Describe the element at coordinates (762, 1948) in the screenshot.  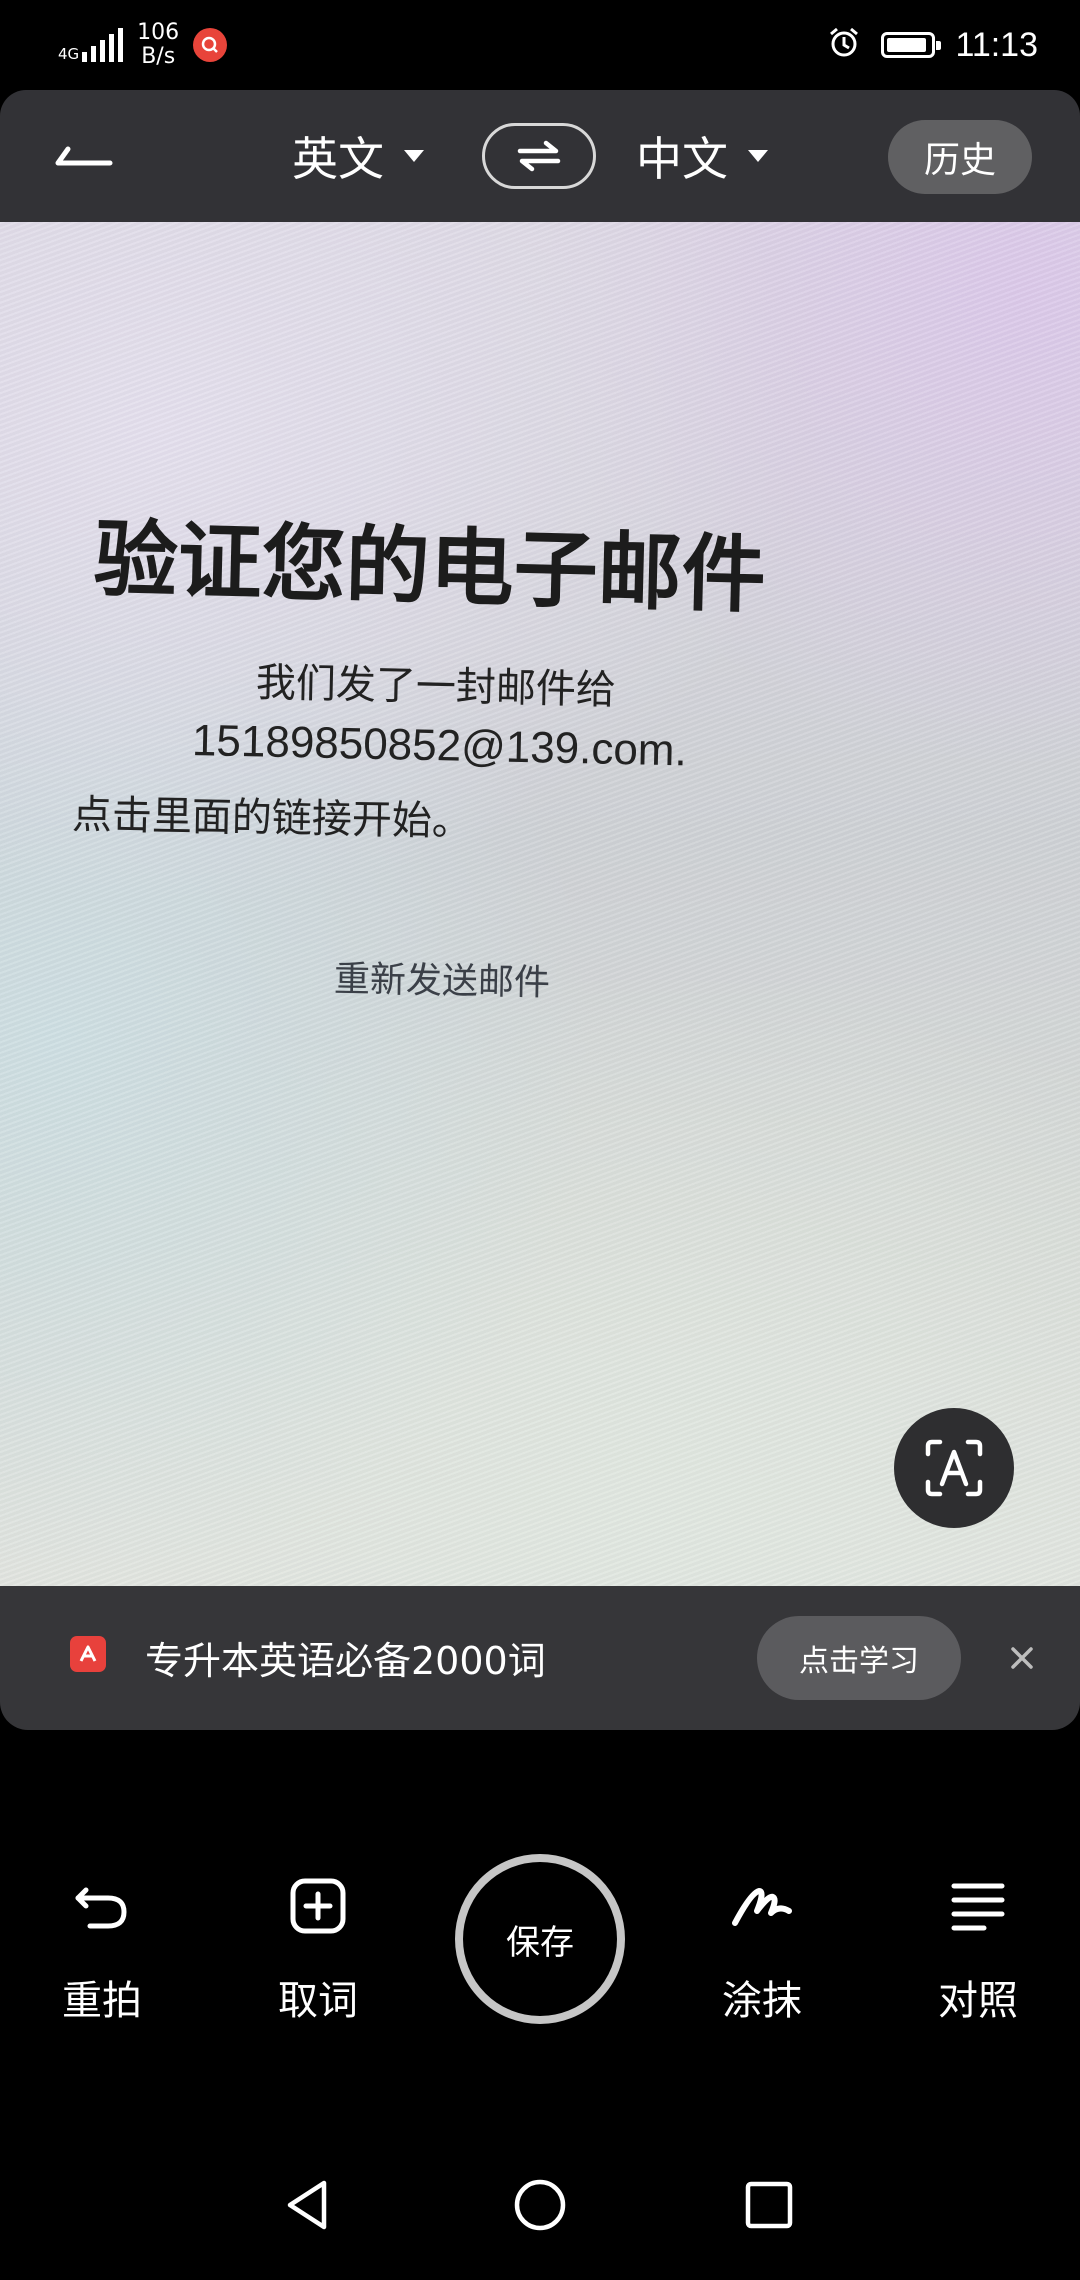
I see `erase-button: 涂抹` at that location.